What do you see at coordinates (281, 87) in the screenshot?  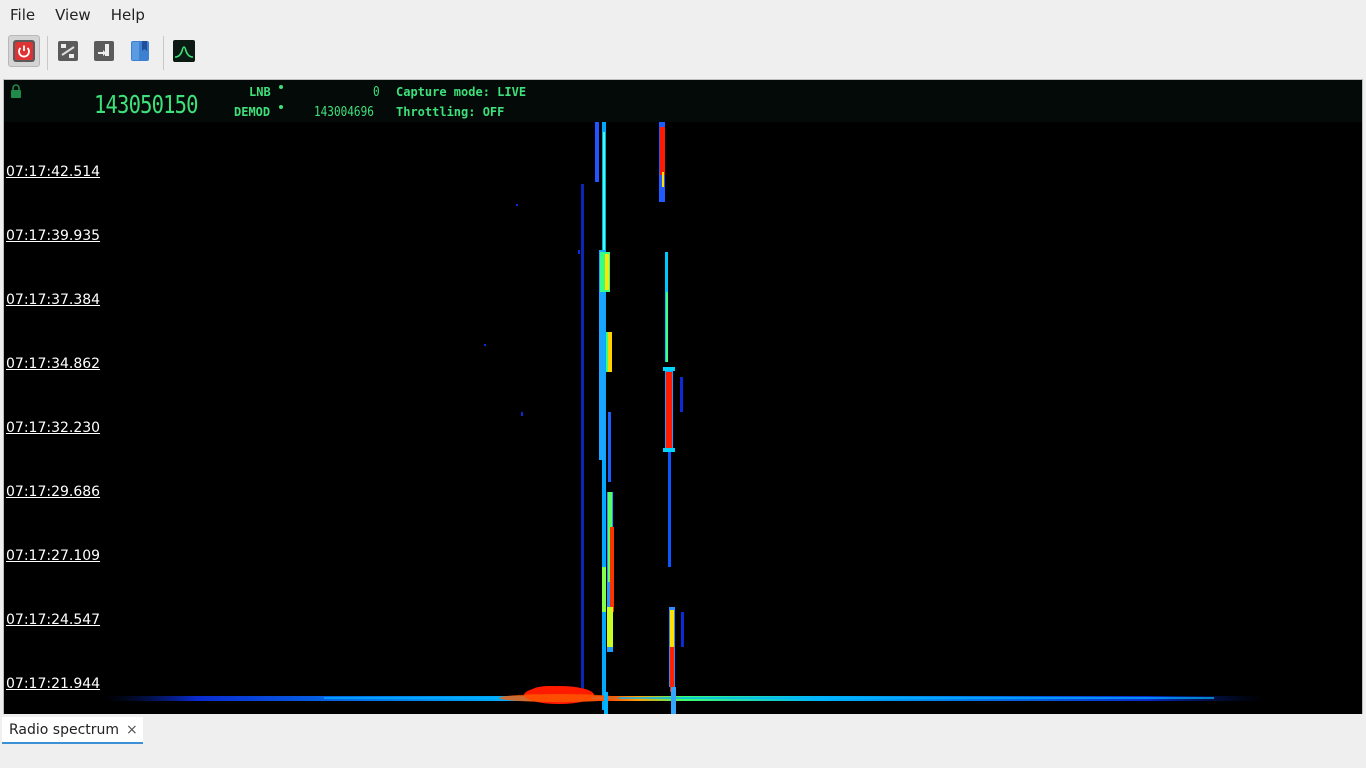 I see `lnb-lock-icon` at bounding box center [281, 87].